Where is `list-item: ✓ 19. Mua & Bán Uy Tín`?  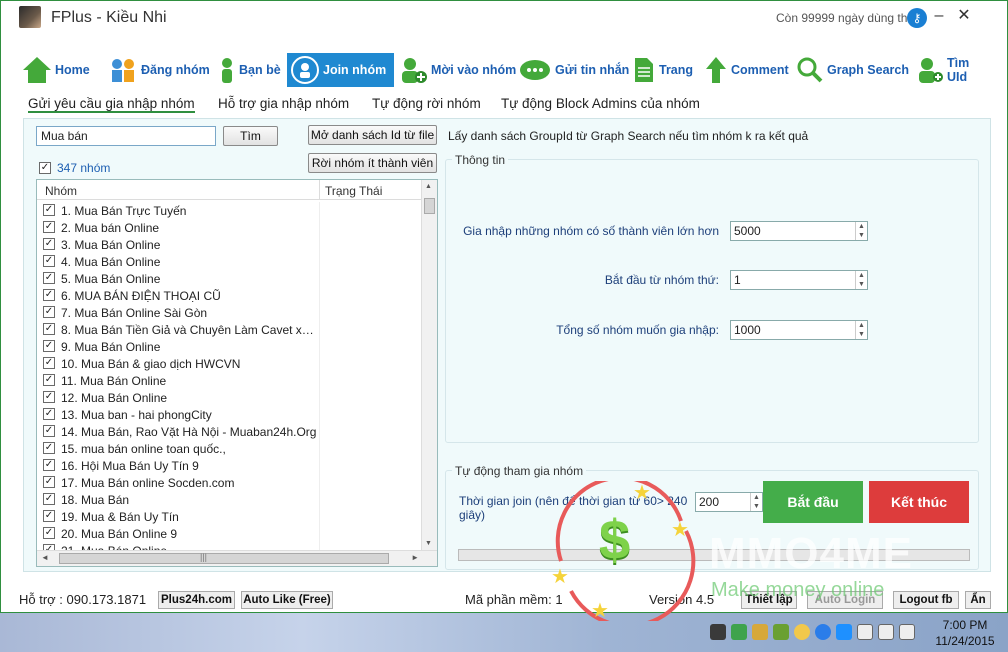 list-item: ✓ 19. Mua & Bán Uy Tín is located at coordinates (229, 516).